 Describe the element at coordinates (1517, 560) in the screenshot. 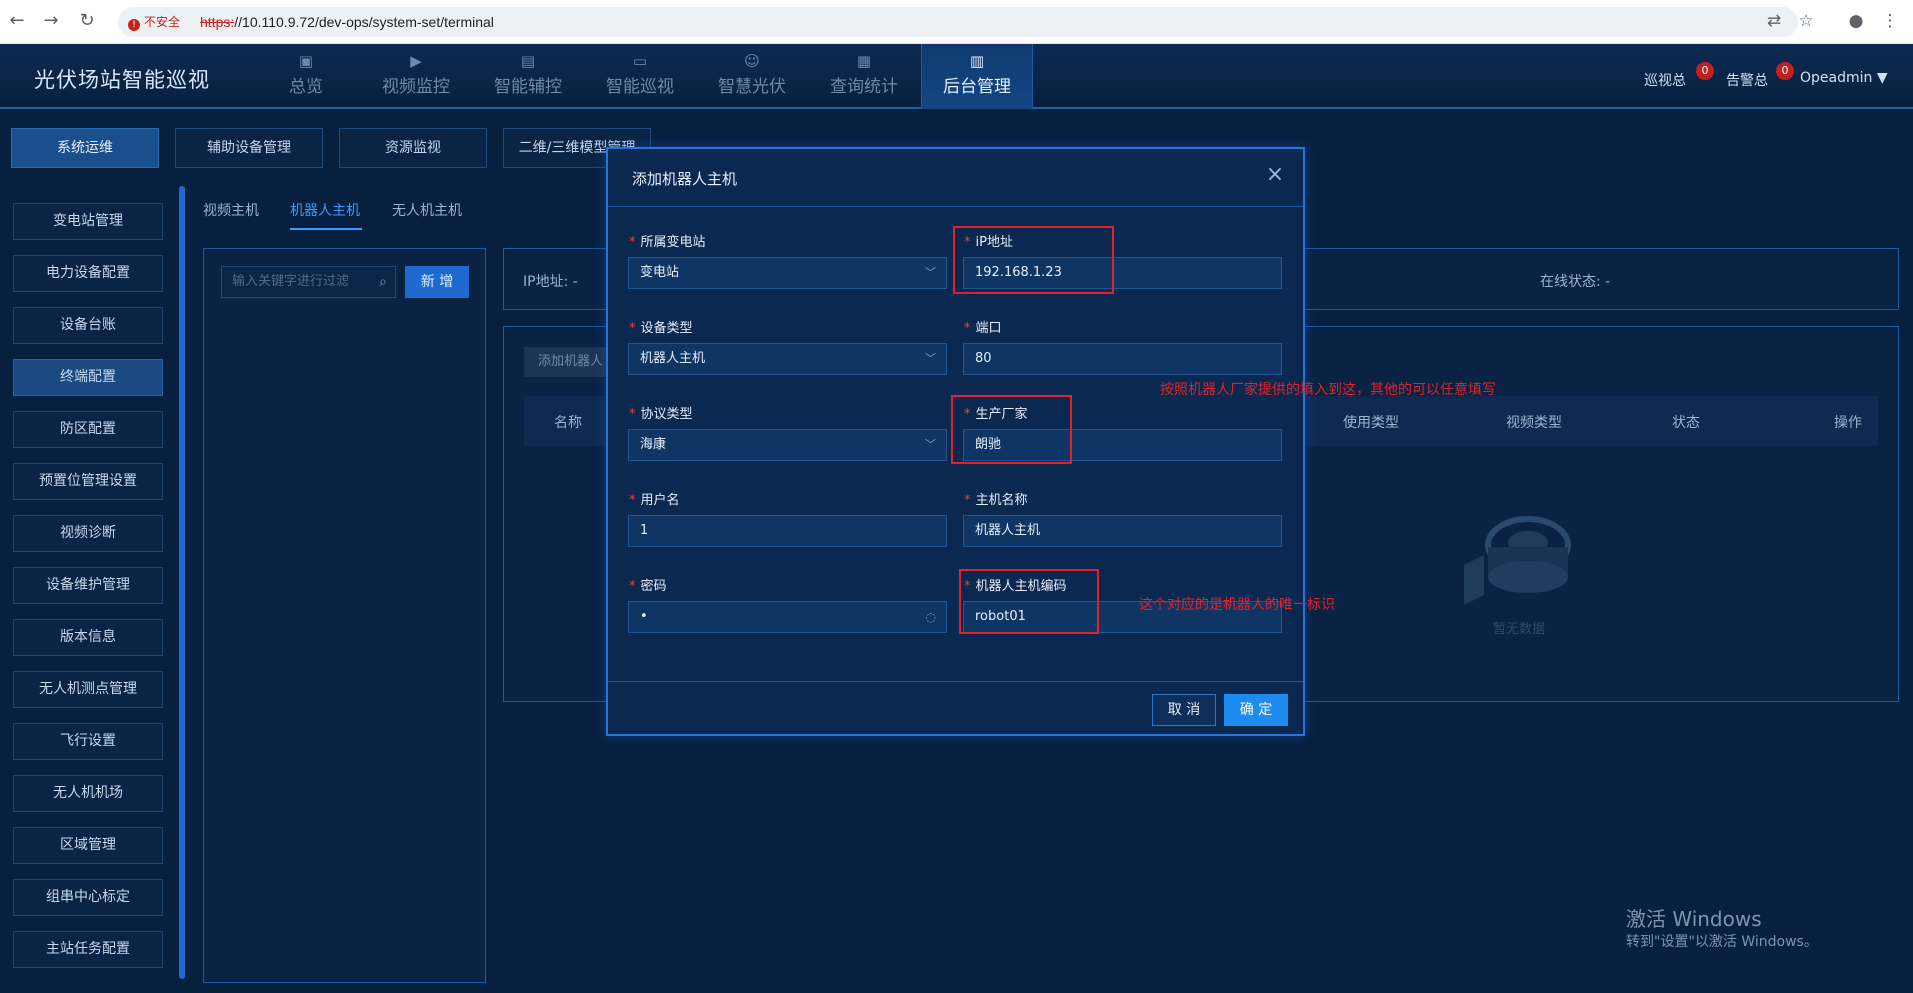

I see `empty-data-icon` at that location.